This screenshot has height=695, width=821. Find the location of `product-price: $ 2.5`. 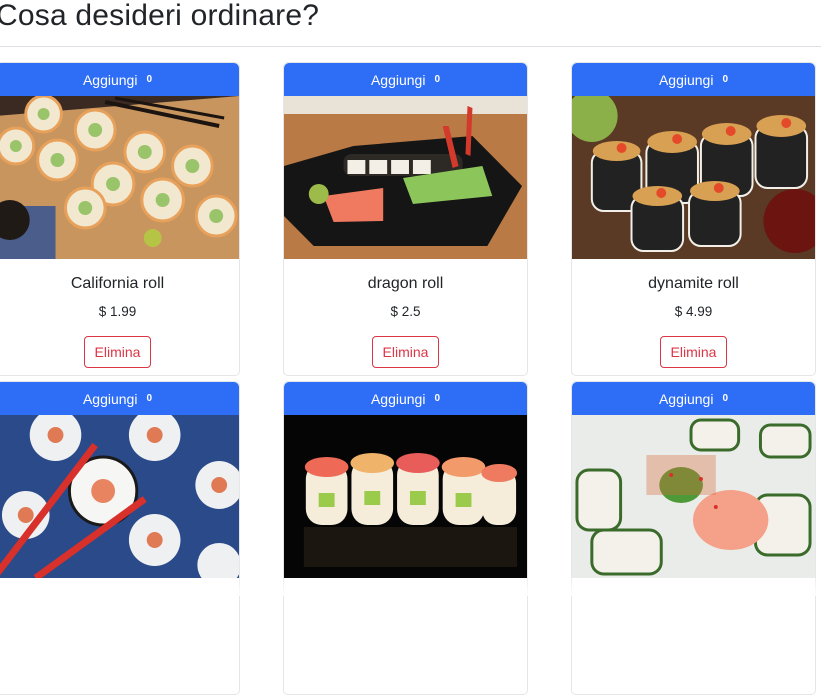

product-price: $ 2.5 is located at coordinates (405, 311).